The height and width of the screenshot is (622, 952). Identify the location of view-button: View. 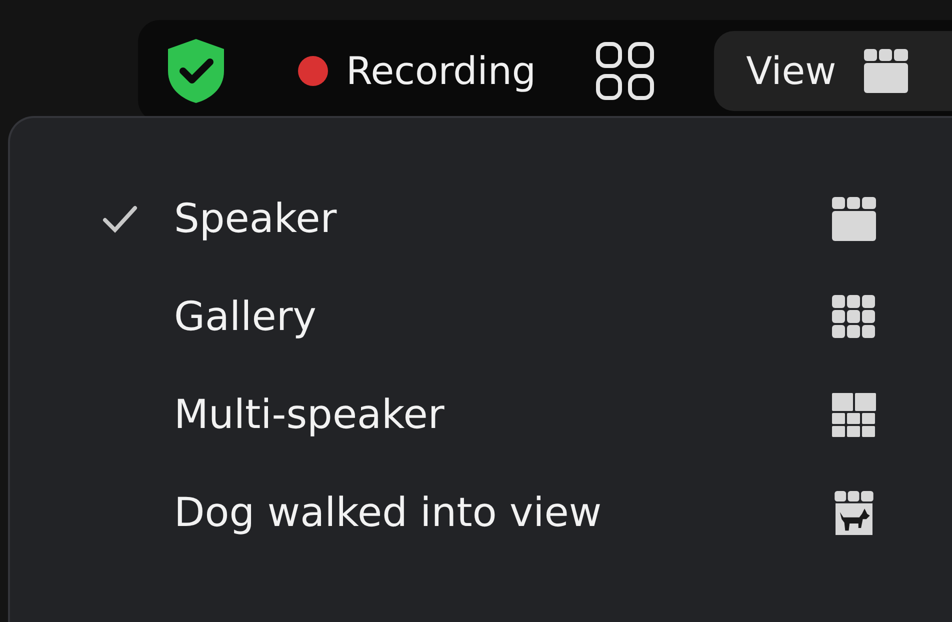
(833, 71).